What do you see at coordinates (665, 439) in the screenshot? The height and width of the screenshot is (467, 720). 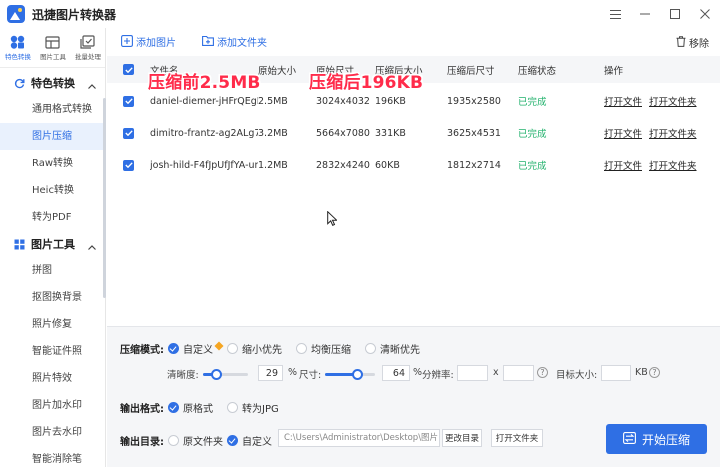 I see `start-compress-label: 开始压缩` at bounding box center [665, 439].